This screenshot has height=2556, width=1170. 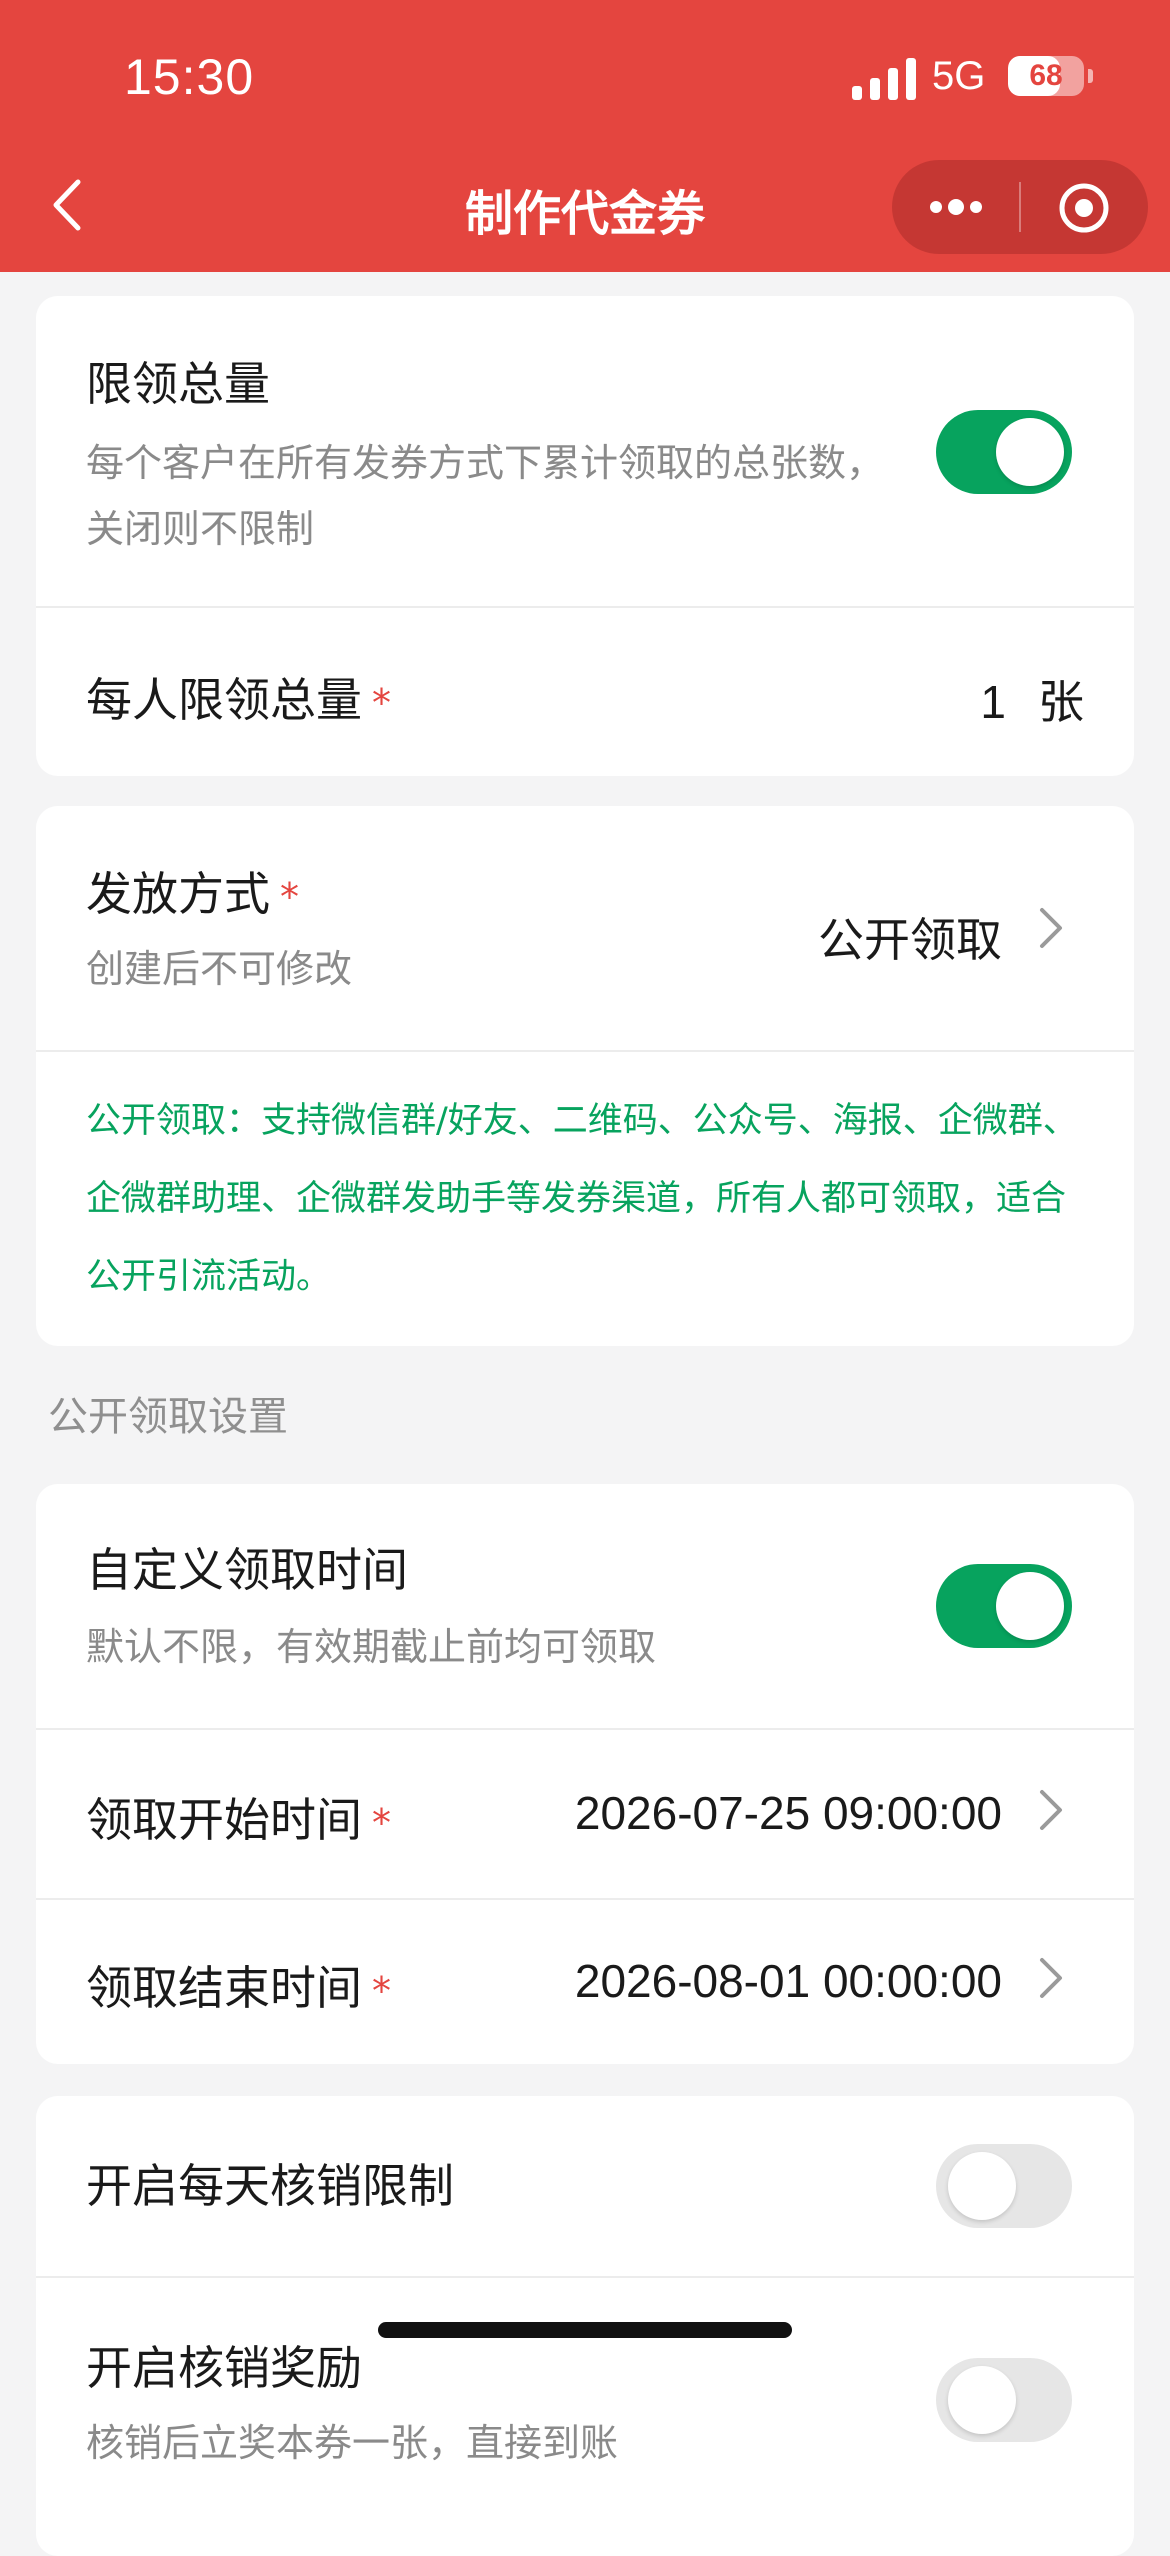 What do you see at coordinates (585, 2187) in the screenshot?
I see `daily-limit-row: 开启每天核销限制` at bounding box center [585, 2187].